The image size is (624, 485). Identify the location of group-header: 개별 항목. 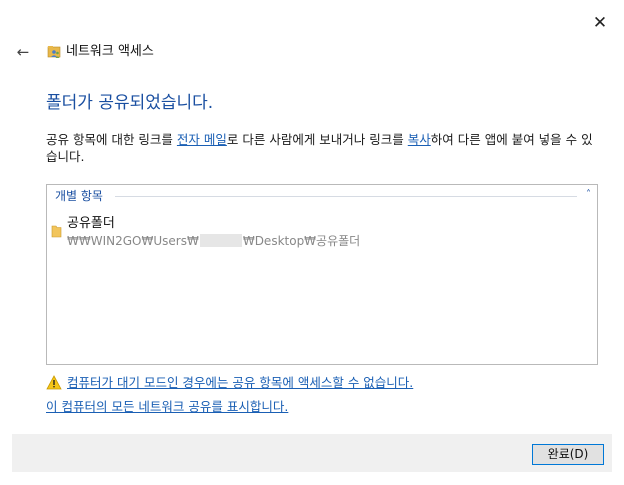
(79, 196).